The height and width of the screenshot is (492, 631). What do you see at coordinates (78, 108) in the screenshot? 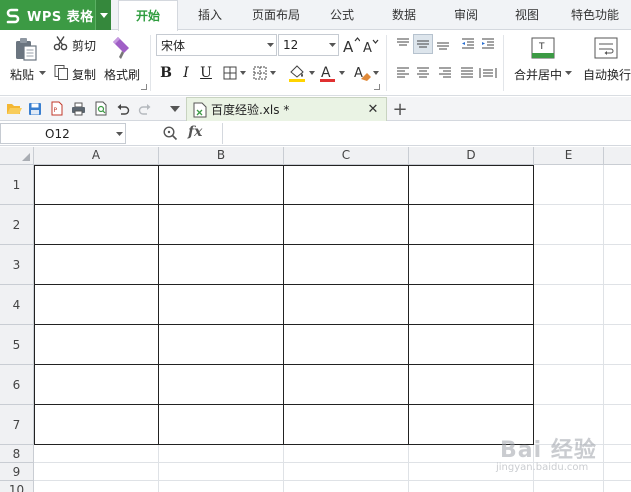
I see `print-icon` at bounding box center [78, 108].